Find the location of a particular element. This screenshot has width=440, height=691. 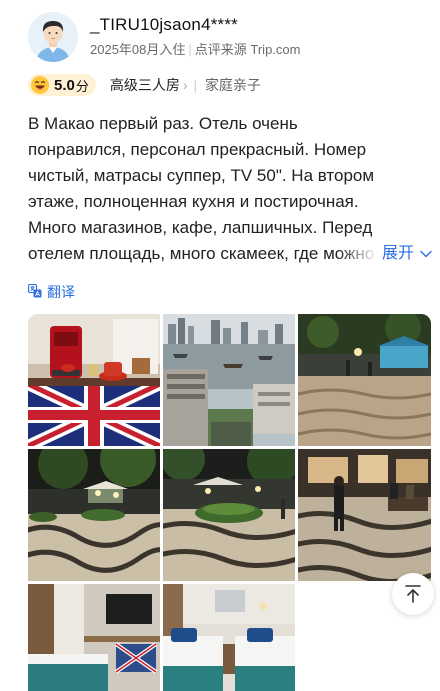

avatar-icon is located at coordinates (53, 37).